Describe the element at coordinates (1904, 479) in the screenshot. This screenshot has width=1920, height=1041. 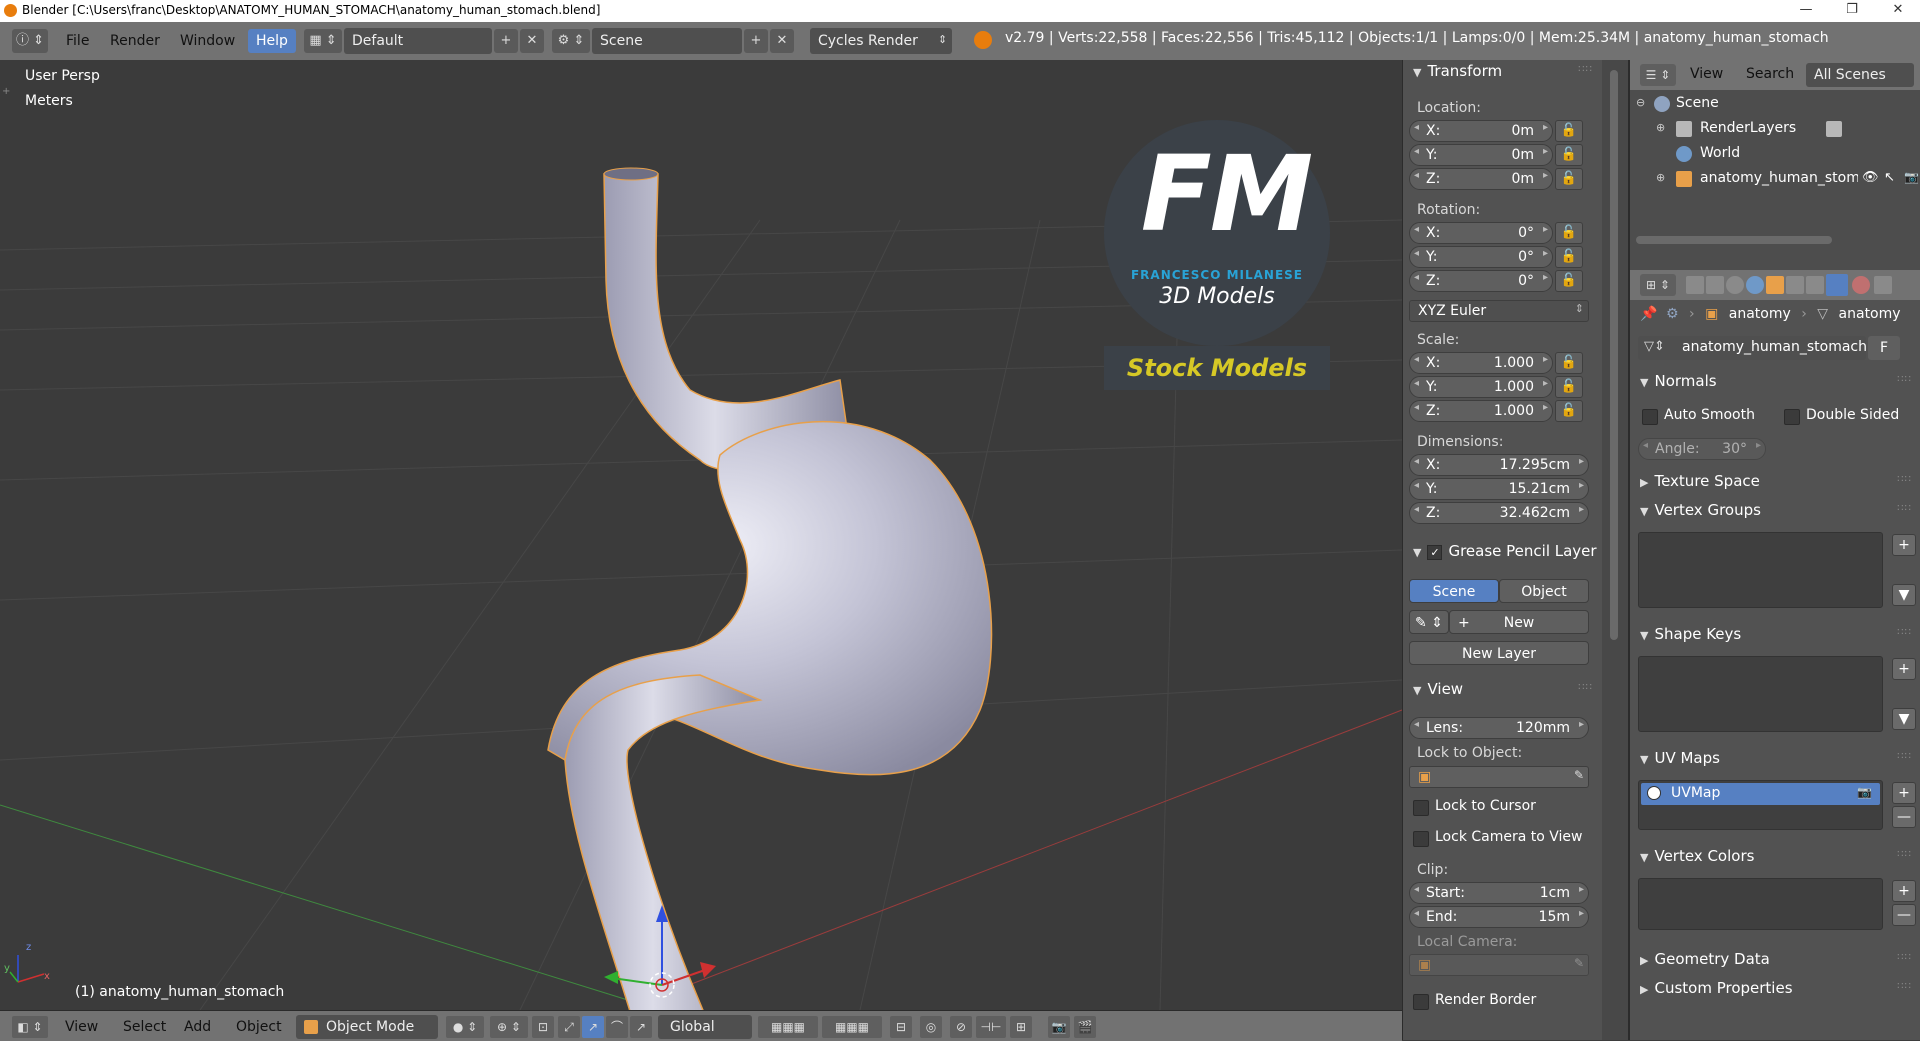
I see `texture-space-drag-handle: ∷∷` at that location.